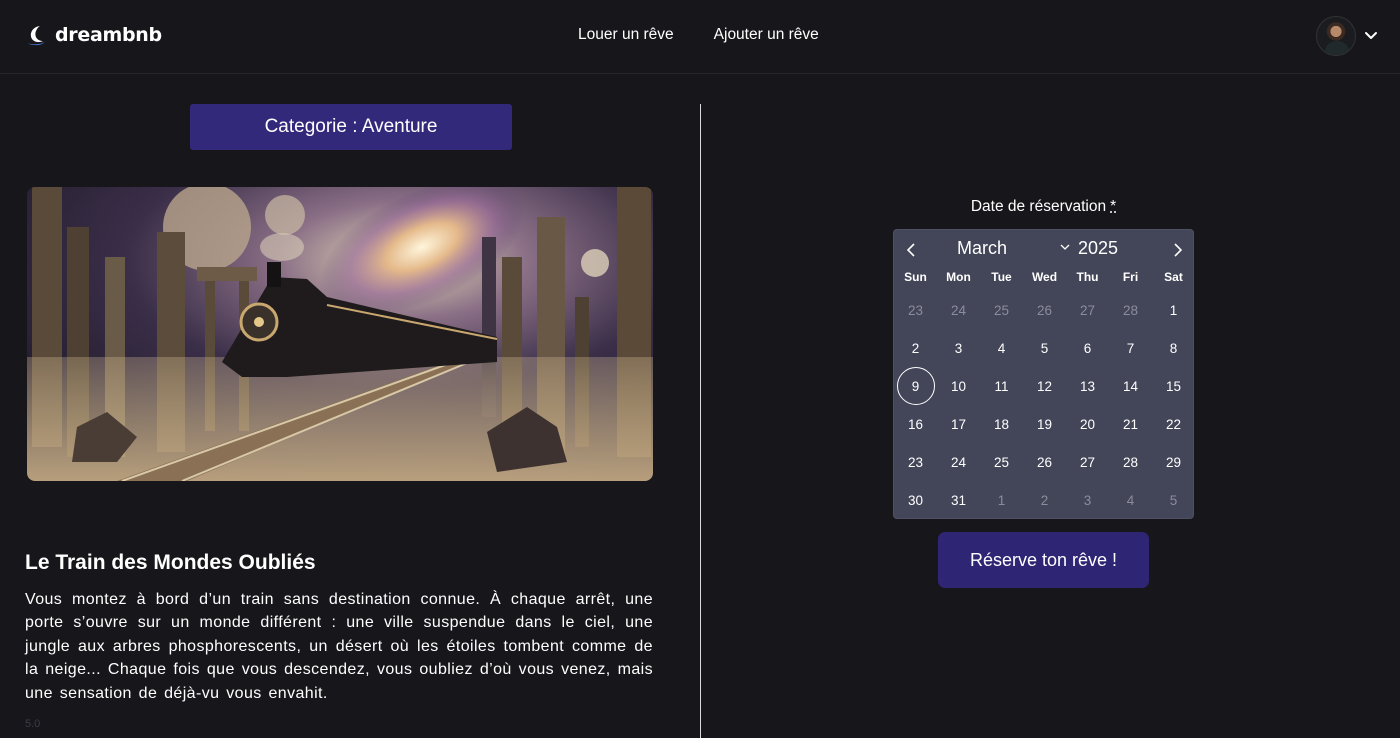 This screenshot has width=1400, height=738. I want to click on calendar-day-number: 20, so click(1087, 424).